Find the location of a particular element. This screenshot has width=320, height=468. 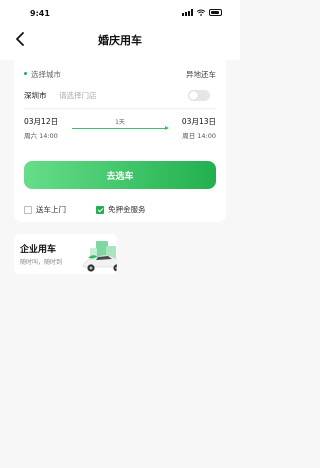

page-title: 婚庆用车 is located at coordinates (120, 40).